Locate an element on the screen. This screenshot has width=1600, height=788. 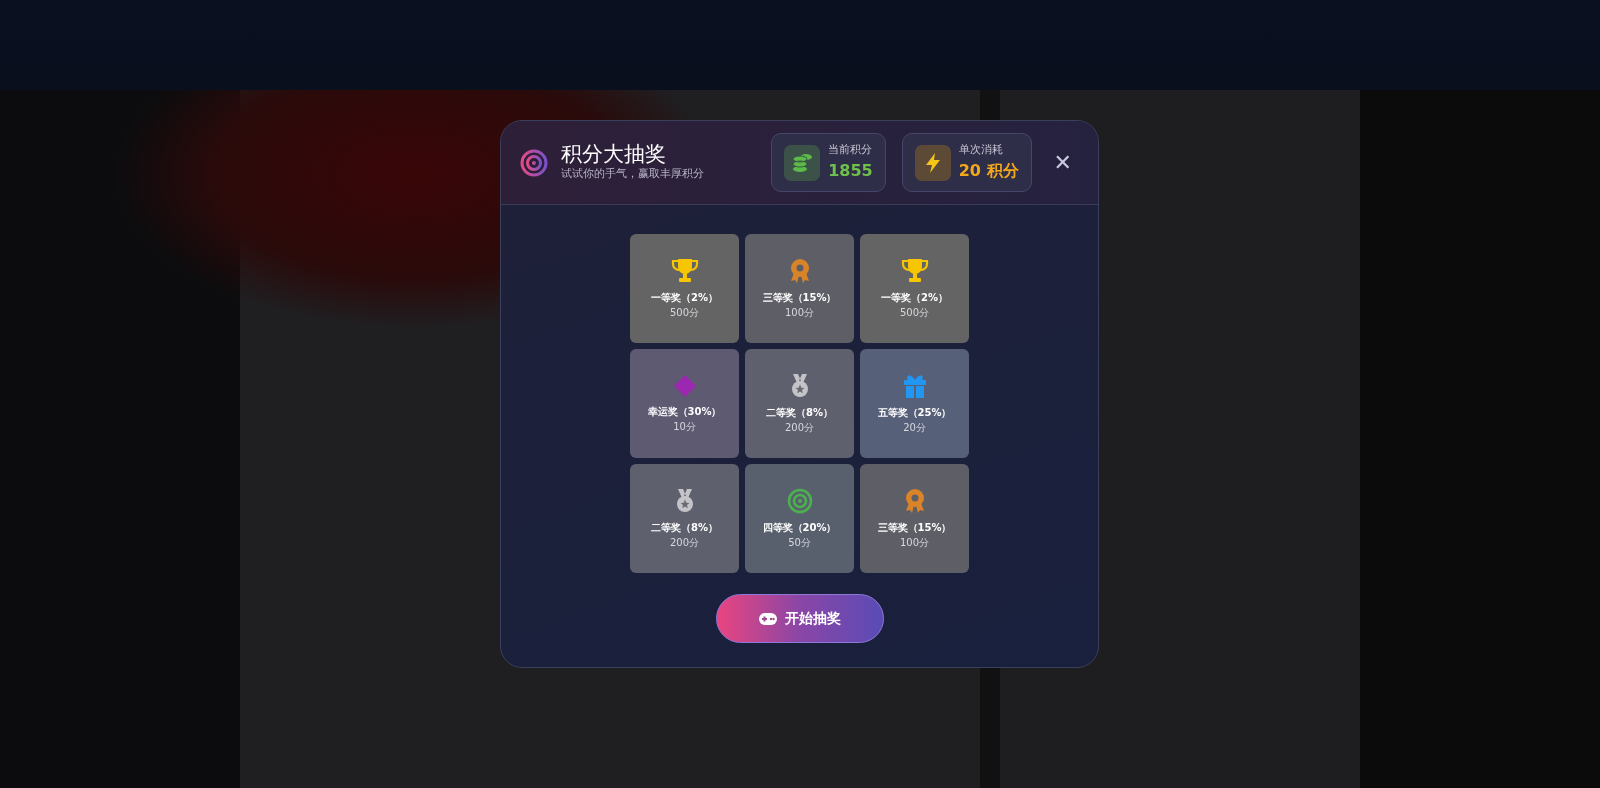
stat-label: 单次消耗 is located at coordinates (981, 150).